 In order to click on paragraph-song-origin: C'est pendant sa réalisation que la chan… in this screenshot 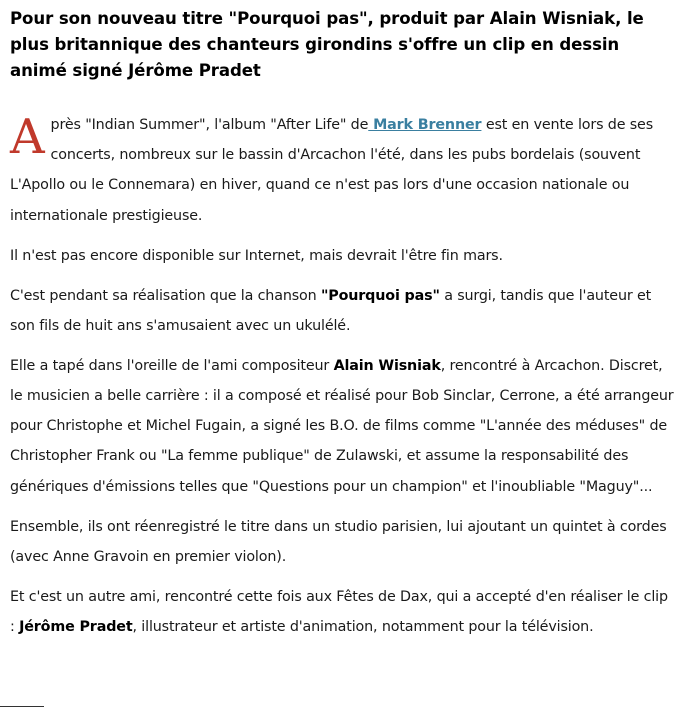, I will do `click(342, 311)`.